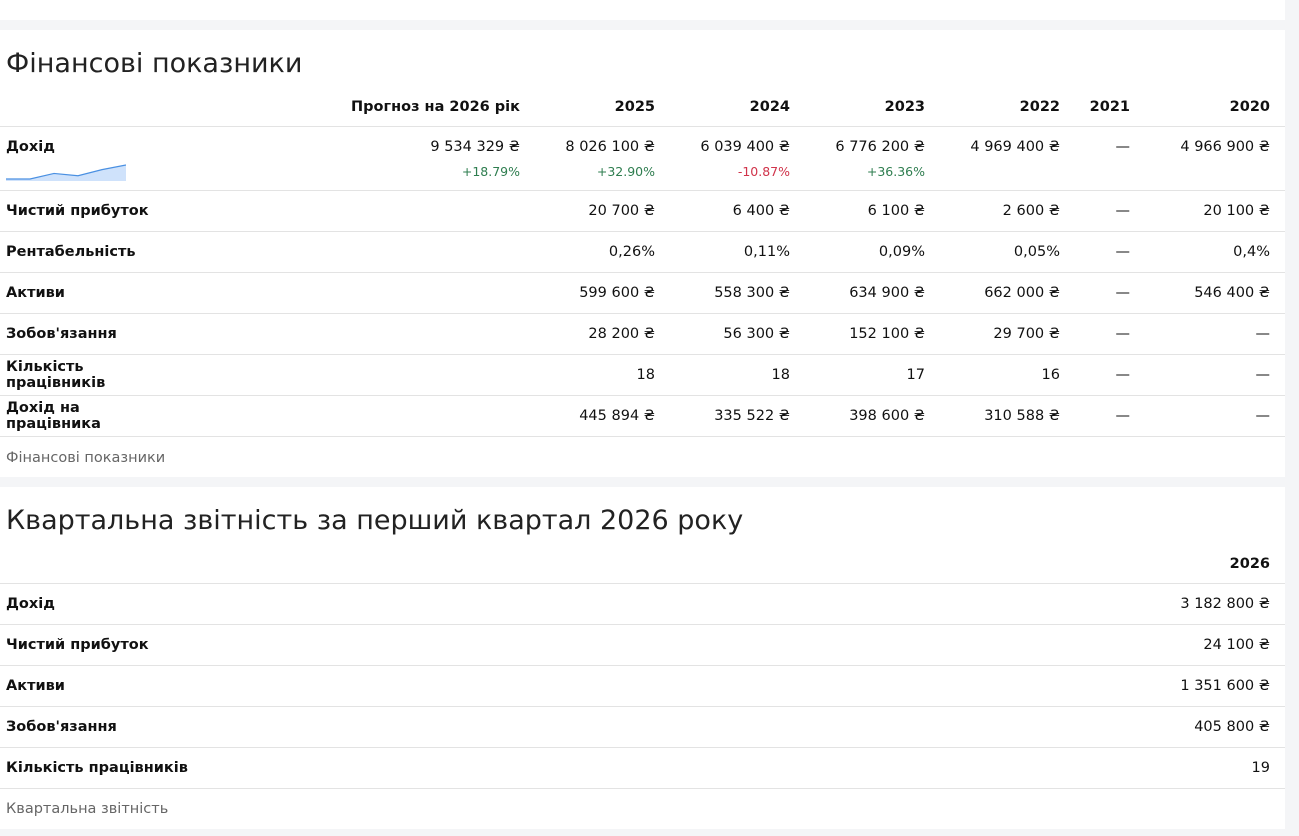 The height and width of the screenshot is (836, 1299). Describe the element at coordinates (872, 293) in the screenshot. I see `value-cell: 634 900 ₴` at that location.